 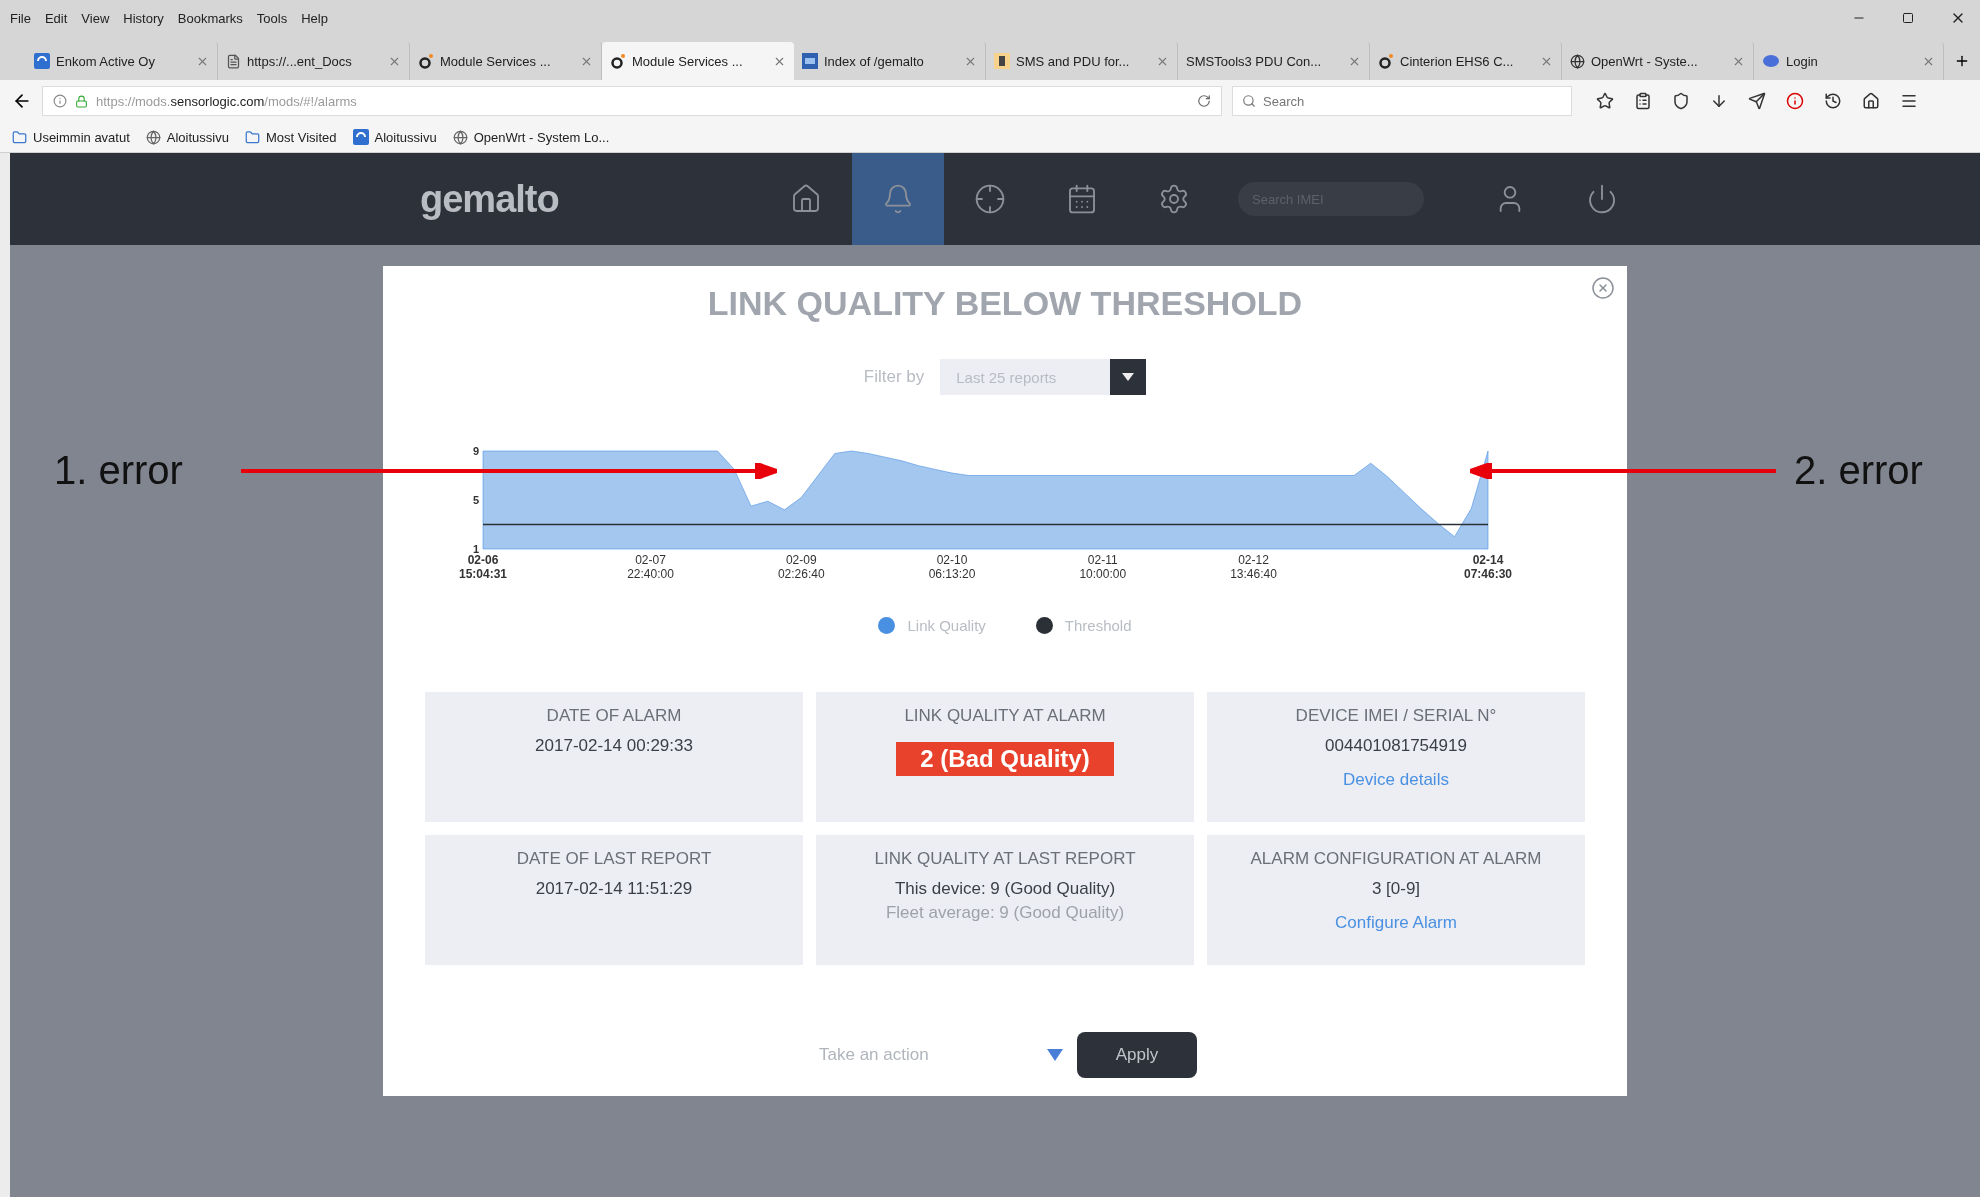 I want to click on reload-icon, so click(x=1204, y=101).